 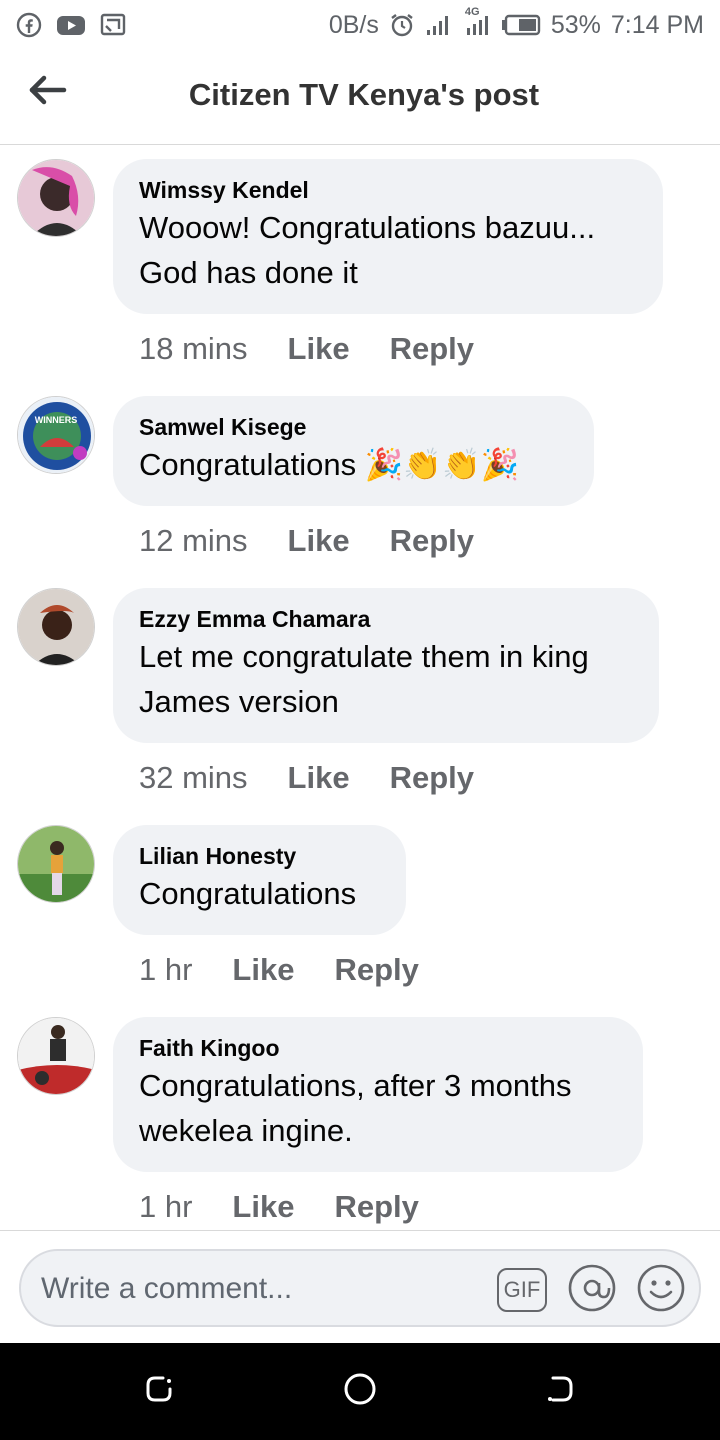 I want to click on comment-text: Congratulations, so click(x=248, y=893).